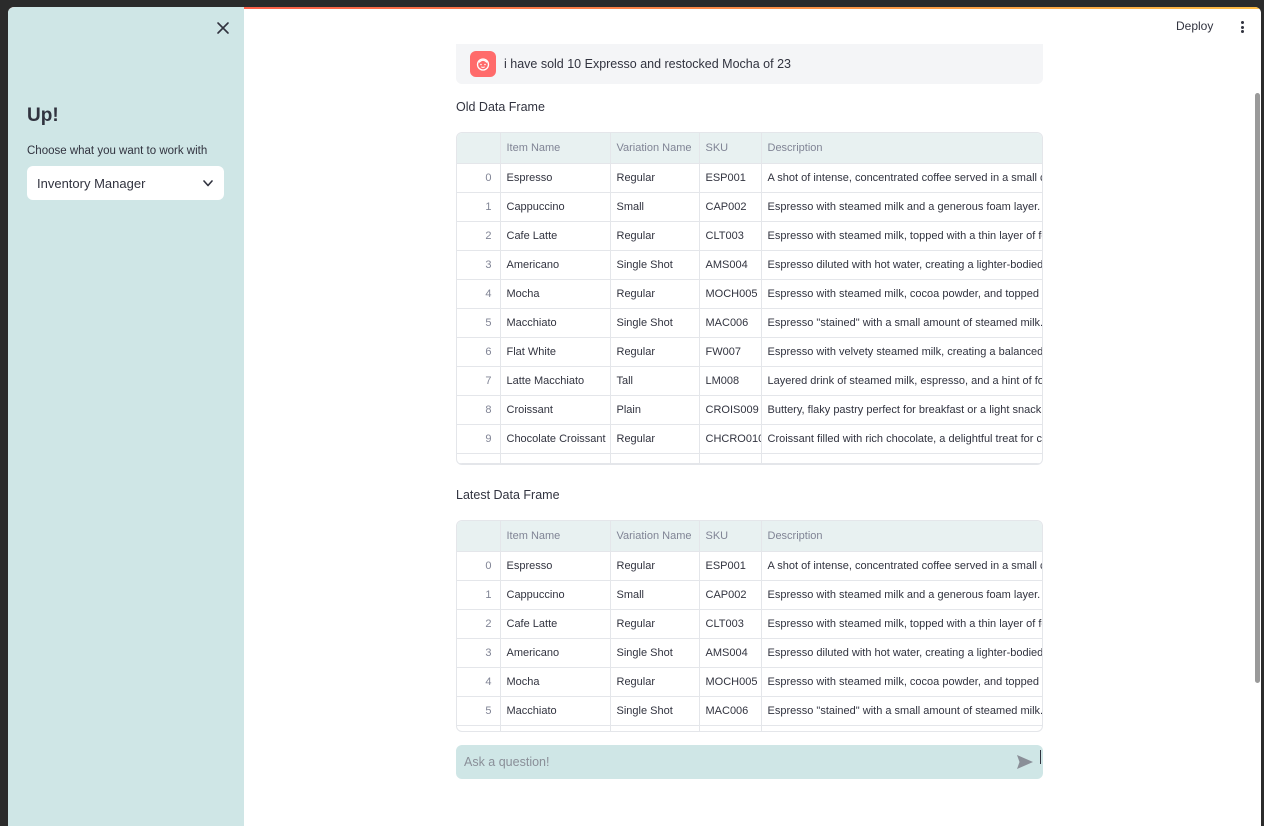  Describe the element at coordinates (555, 439) in the screenshot. I see `table-cell: Chocolate Croissant` at that location.